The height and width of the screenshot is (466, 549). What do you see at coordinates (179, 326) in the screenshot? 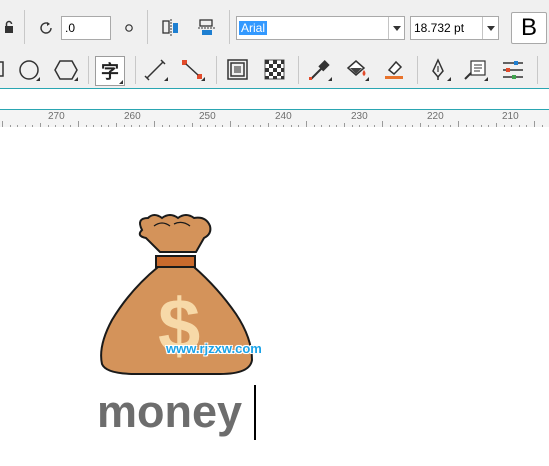
I see `dollar-sign: $` at bounding box center [179, 326].